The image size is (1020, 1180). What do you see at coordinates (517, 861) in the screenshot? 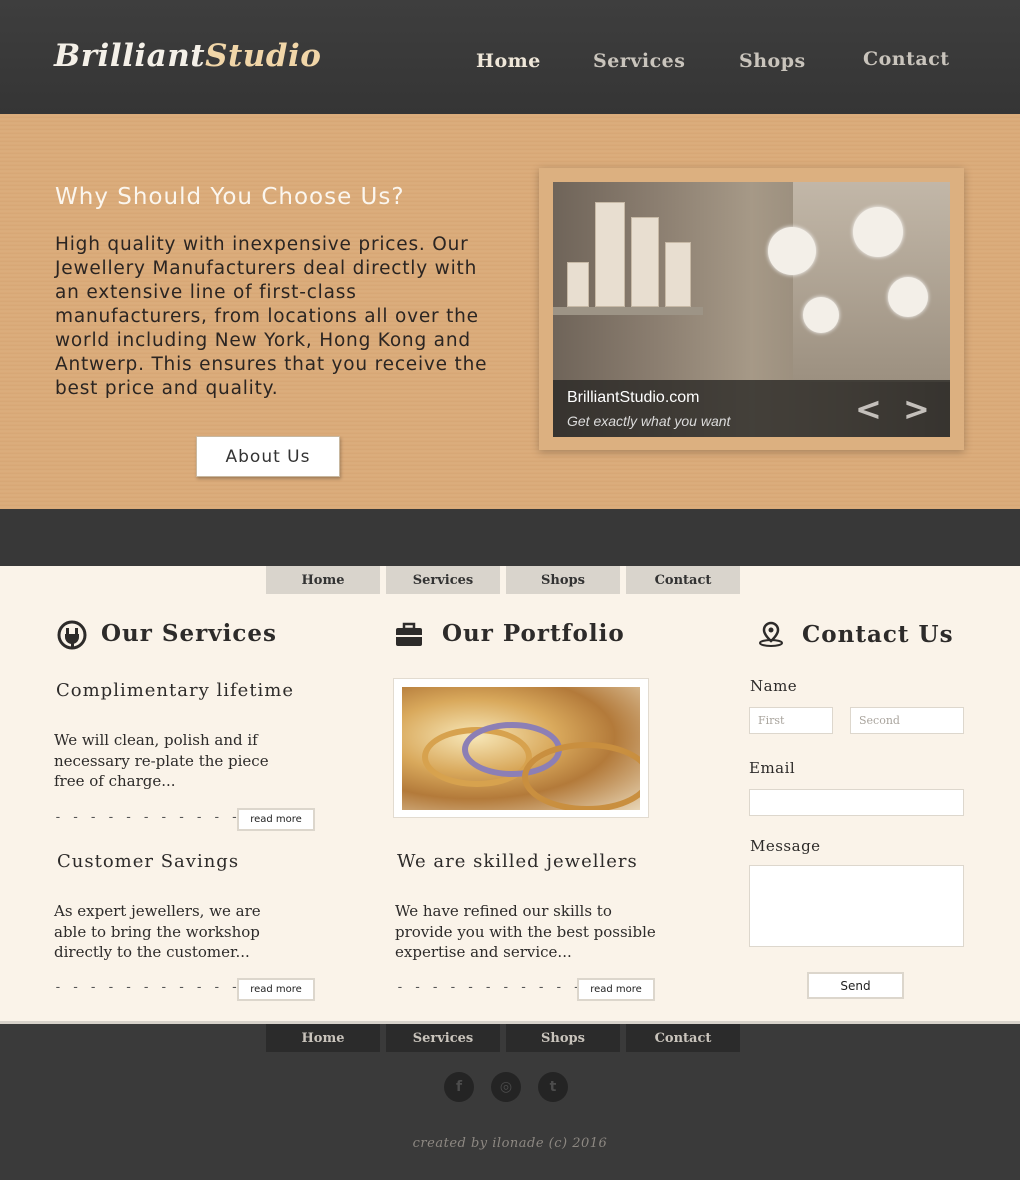
I see `portfolio-item-title: We are skilled jewellers` at bounding box center [517, 861].